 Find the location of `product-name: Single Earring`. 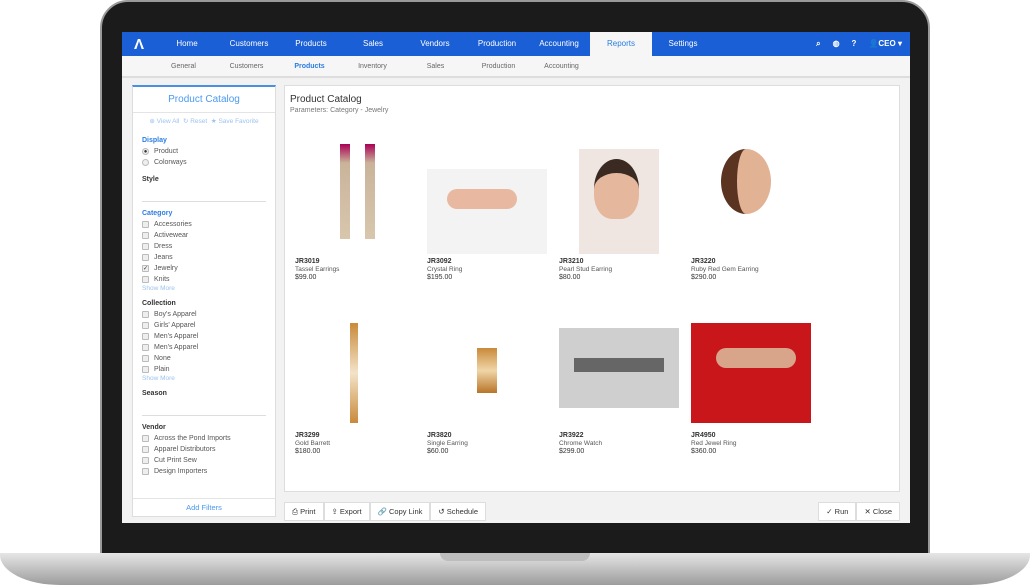

product-name: Single Earring is located at coordinates (447, 443).